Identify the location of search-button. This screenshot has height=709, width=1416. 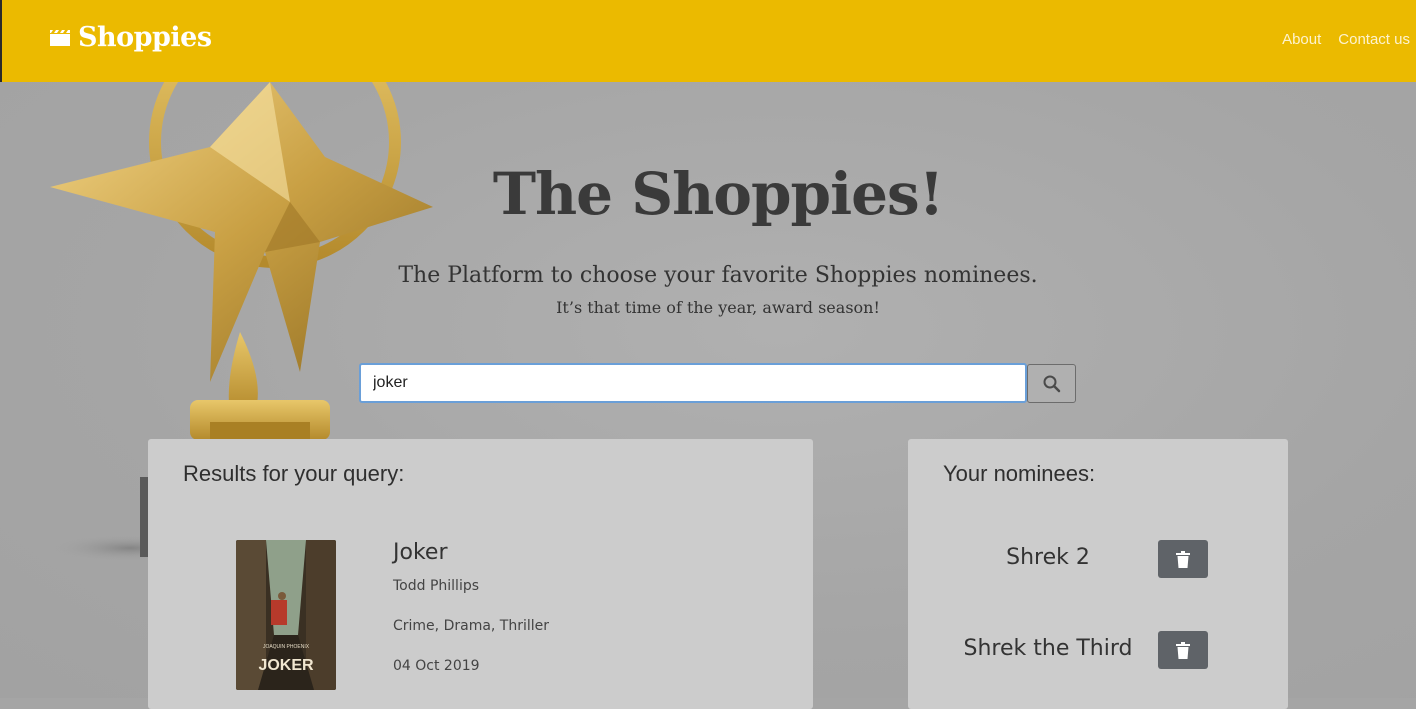
(1051, 383).